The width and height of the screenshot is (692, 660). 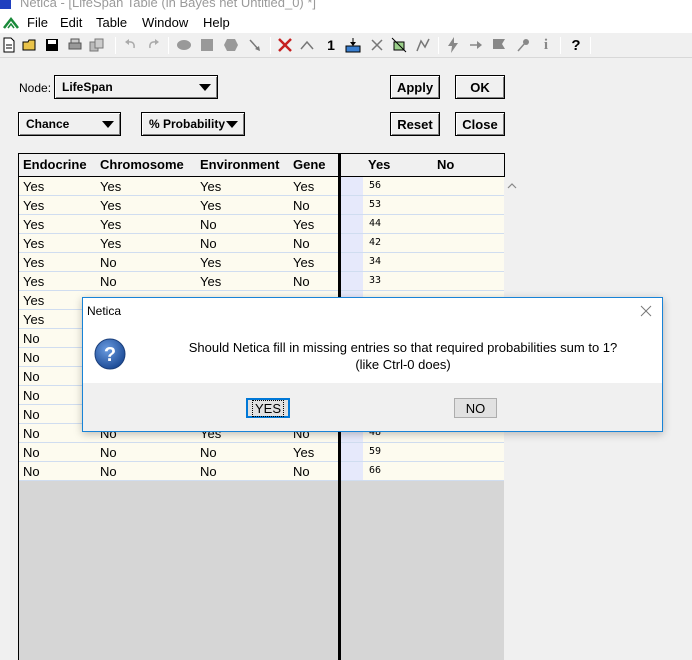 I want to click on table-row: Yes No Yes No, so click(x=179, y=281).